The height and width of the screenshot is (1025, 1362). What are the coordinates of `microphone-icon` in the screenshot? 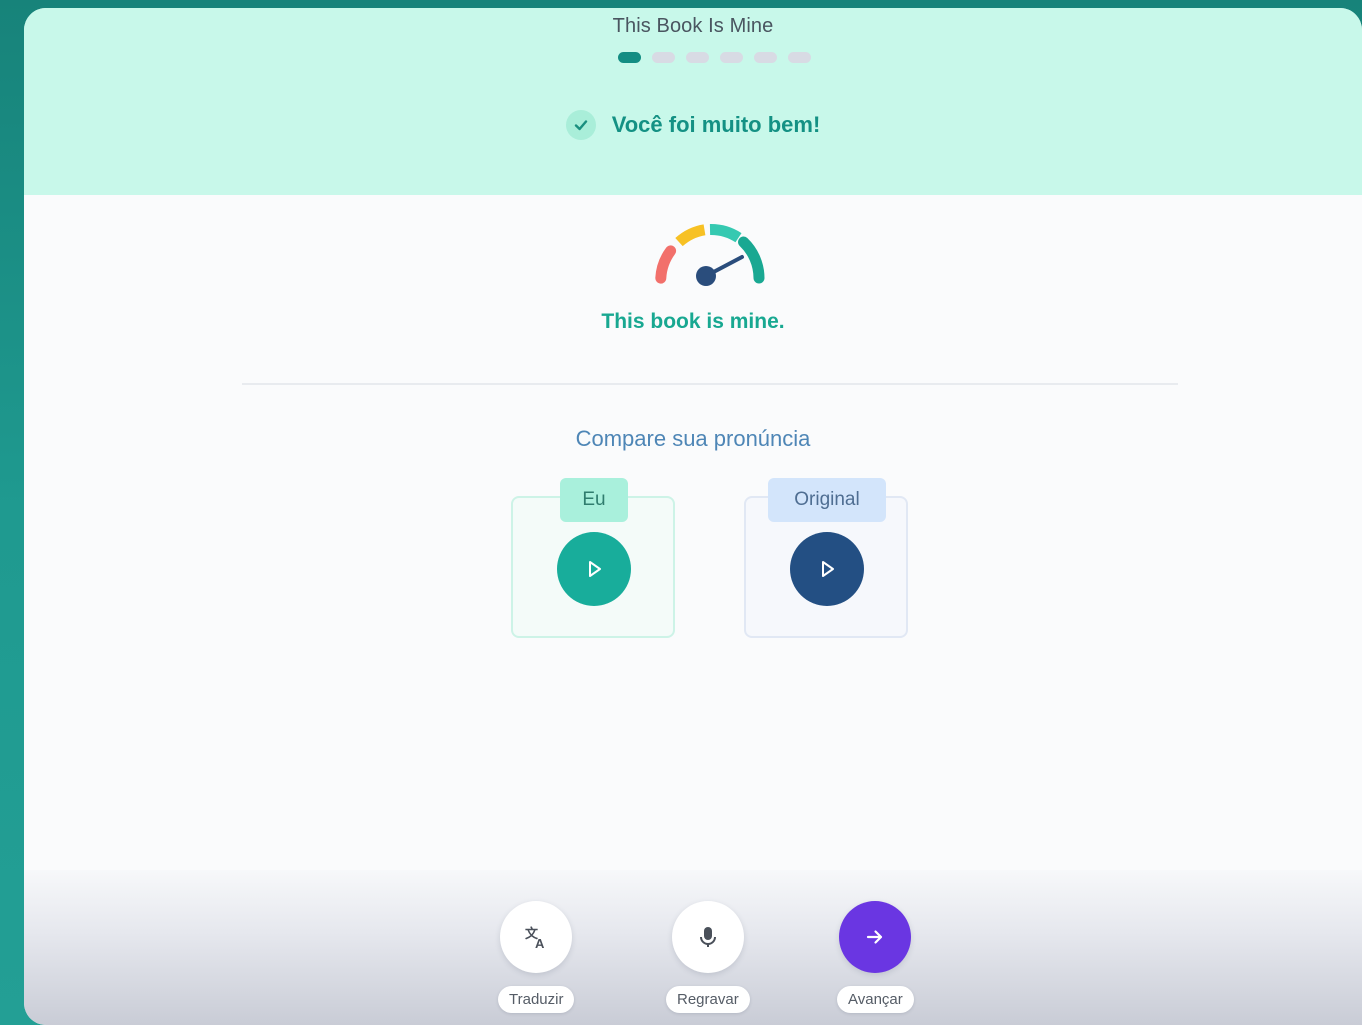 It's located at (707, 937).